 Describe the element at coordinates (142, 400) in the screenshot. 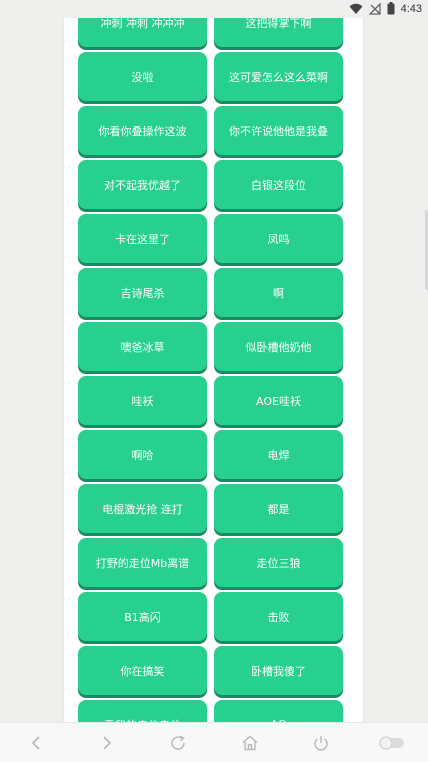

I see `sound-button: 哇袄` at that location.